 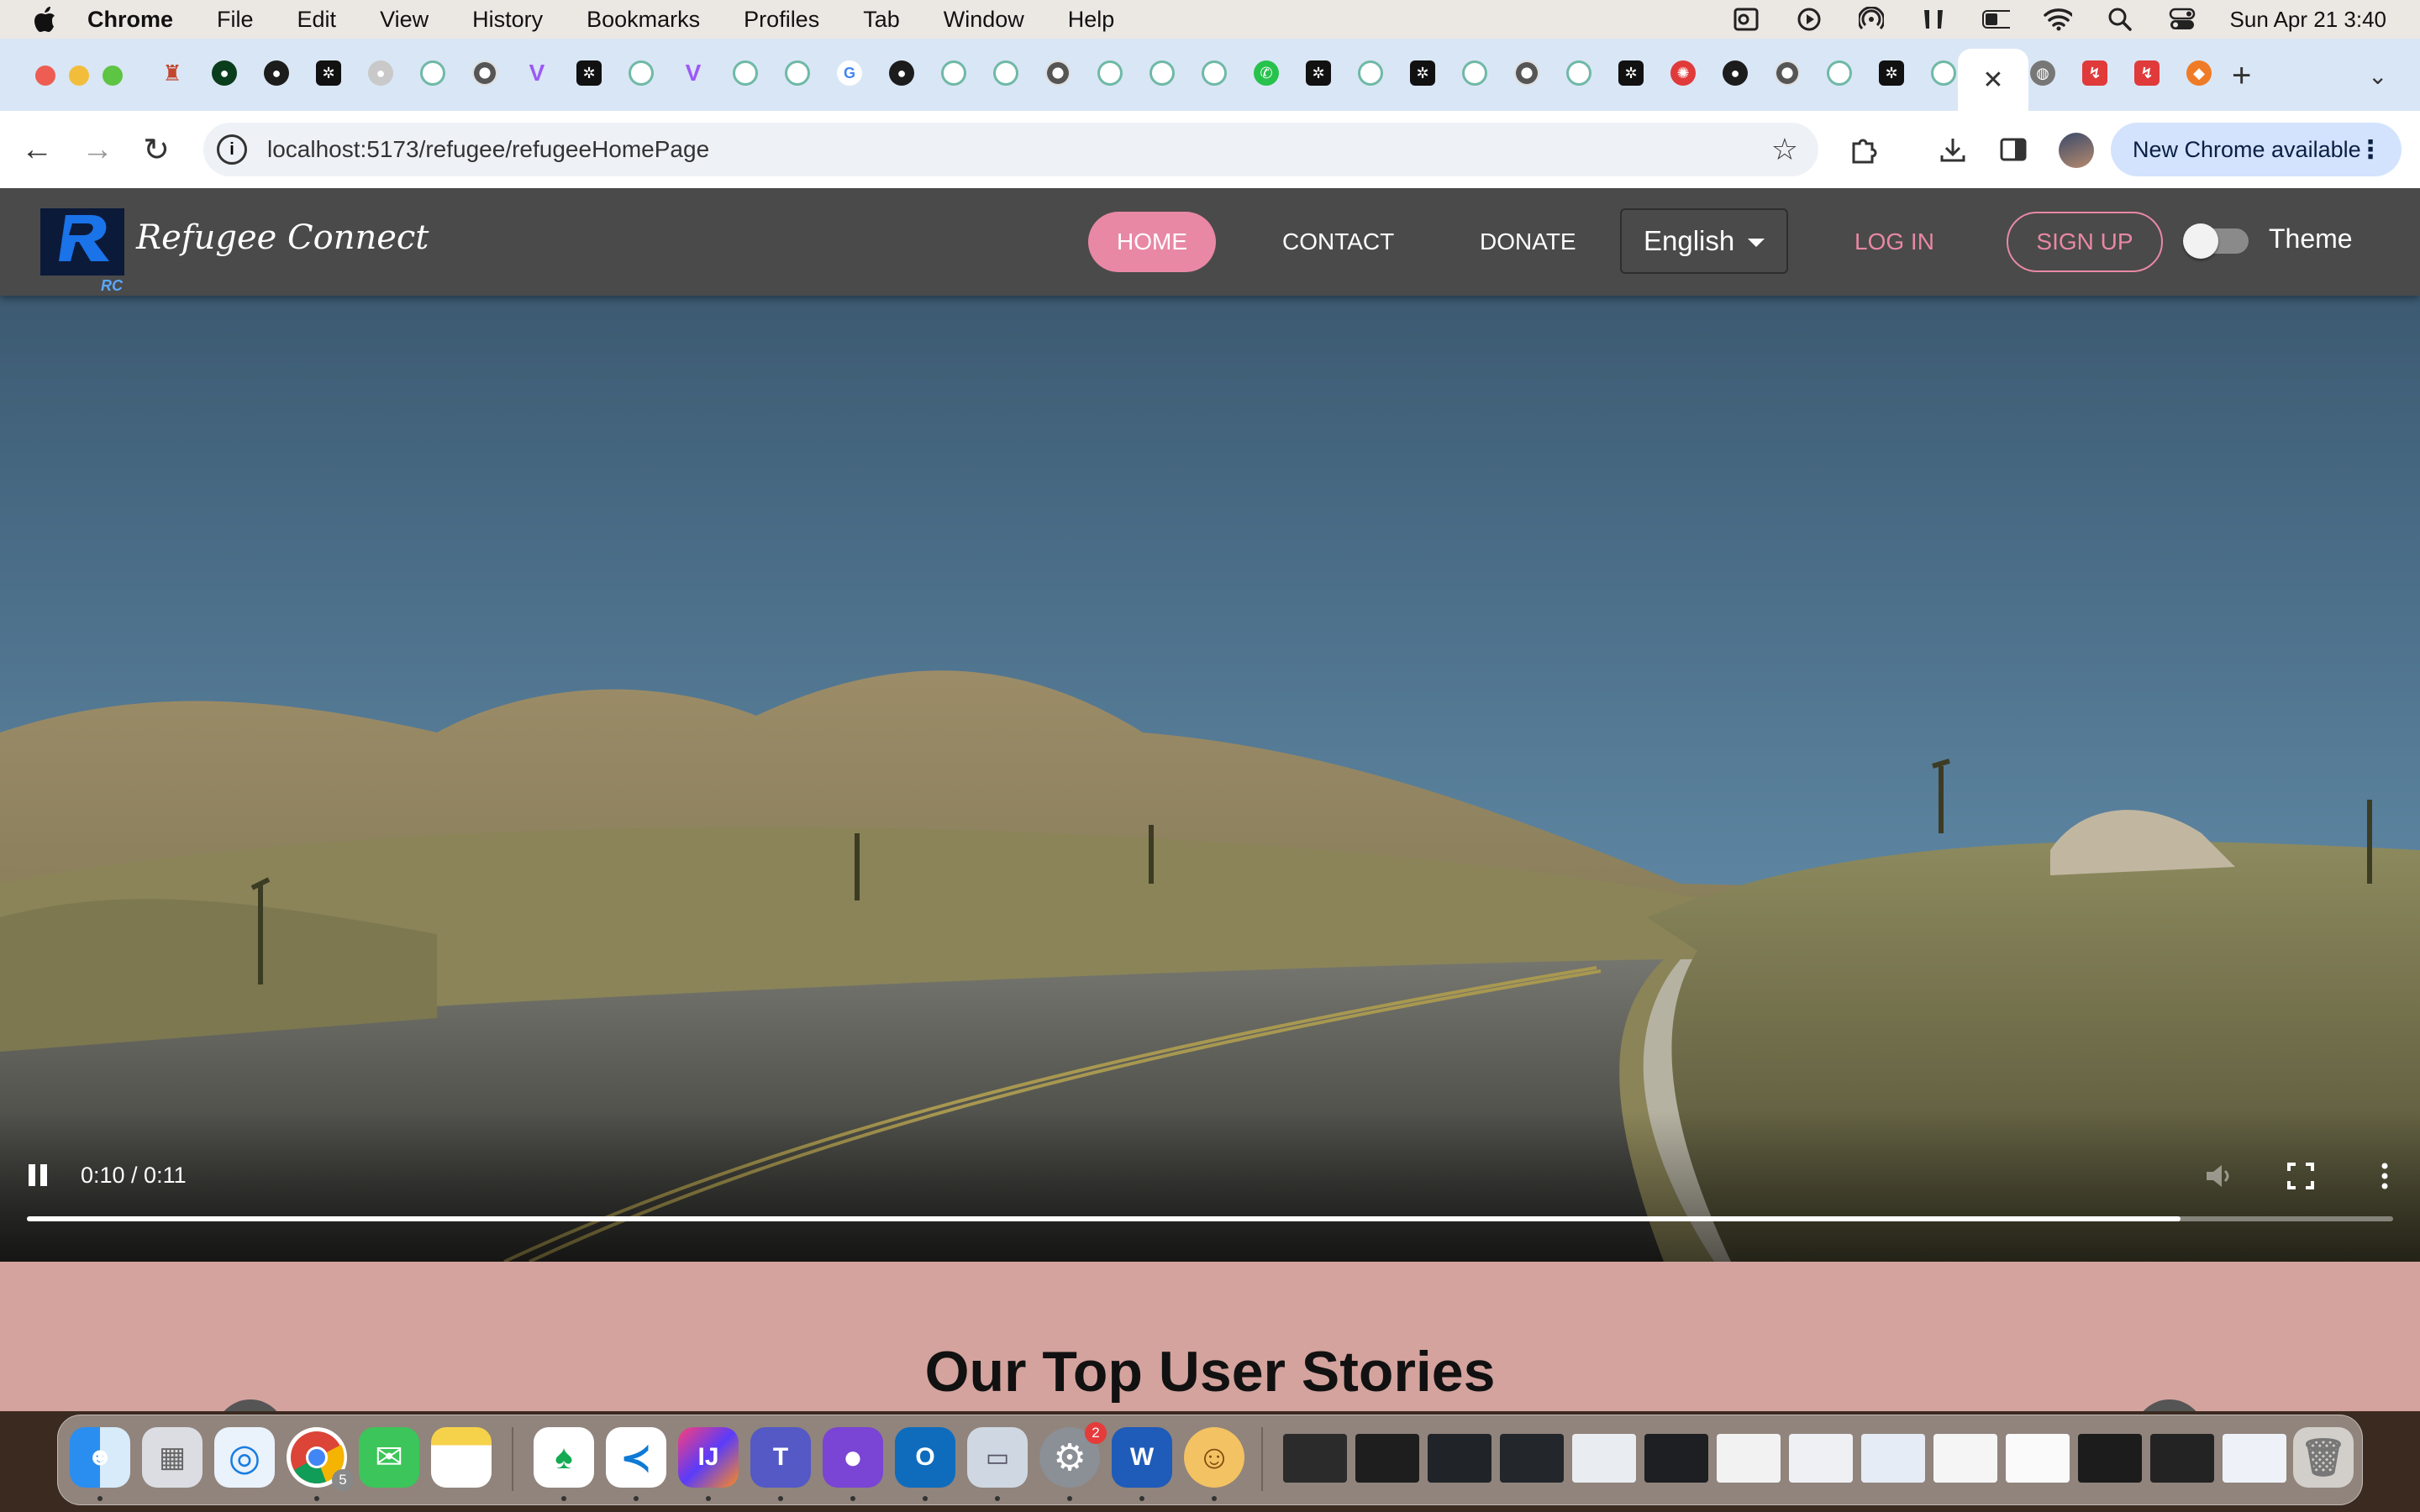 What do you see at coordinates (2256, 149) in the screenshot?
I see `chrome-update-button: New Chrome available ⋮` at bounding box center [2256, 149].